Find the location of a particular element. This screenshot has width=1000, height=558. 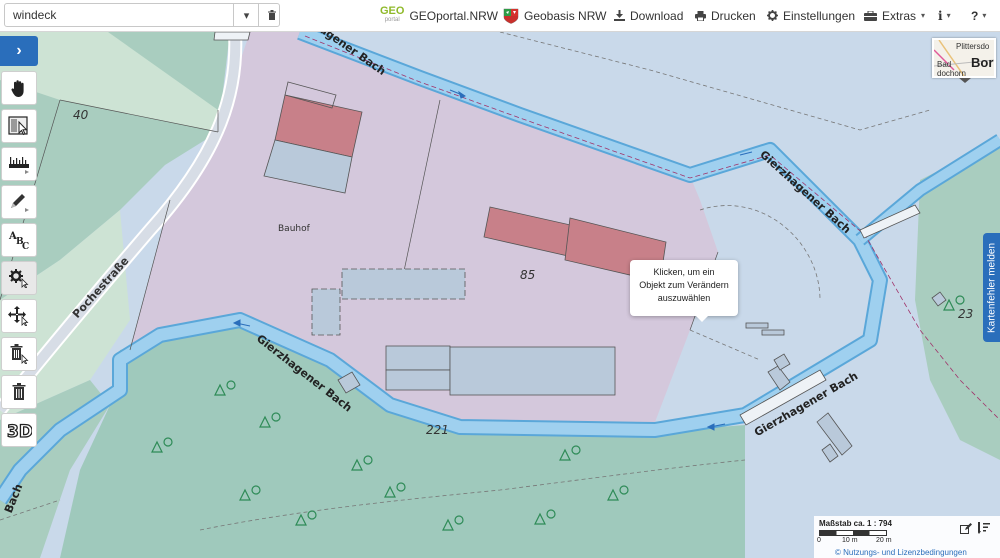

bauhof-label: Bauhof is located at coordinates (294, 229).